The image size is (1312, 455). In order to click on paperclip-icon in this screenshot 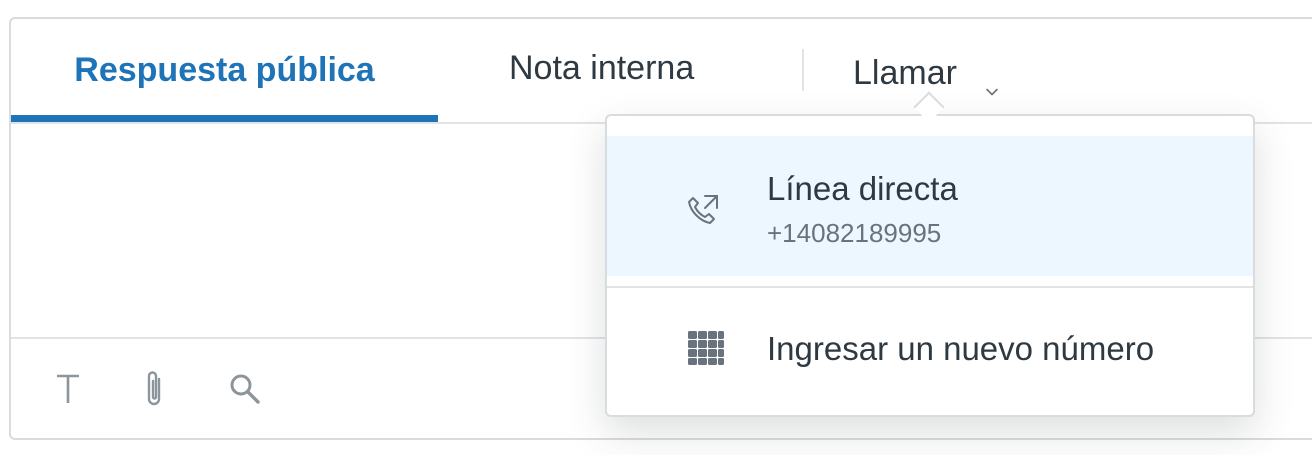, I will do `click(154, 391)`.